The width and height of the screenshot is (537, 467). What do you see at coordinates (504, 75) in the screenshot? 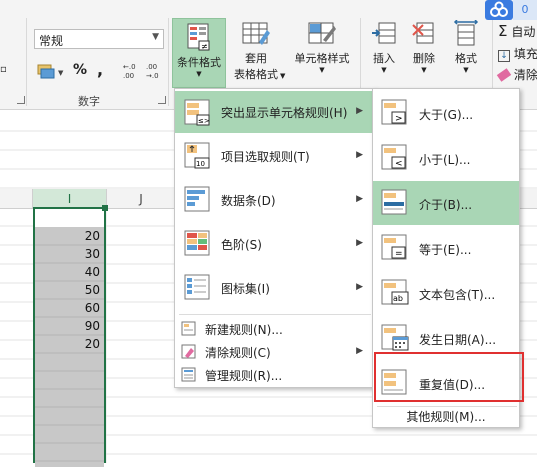
I see `eraser-icon` at bounding box center [504, 75].